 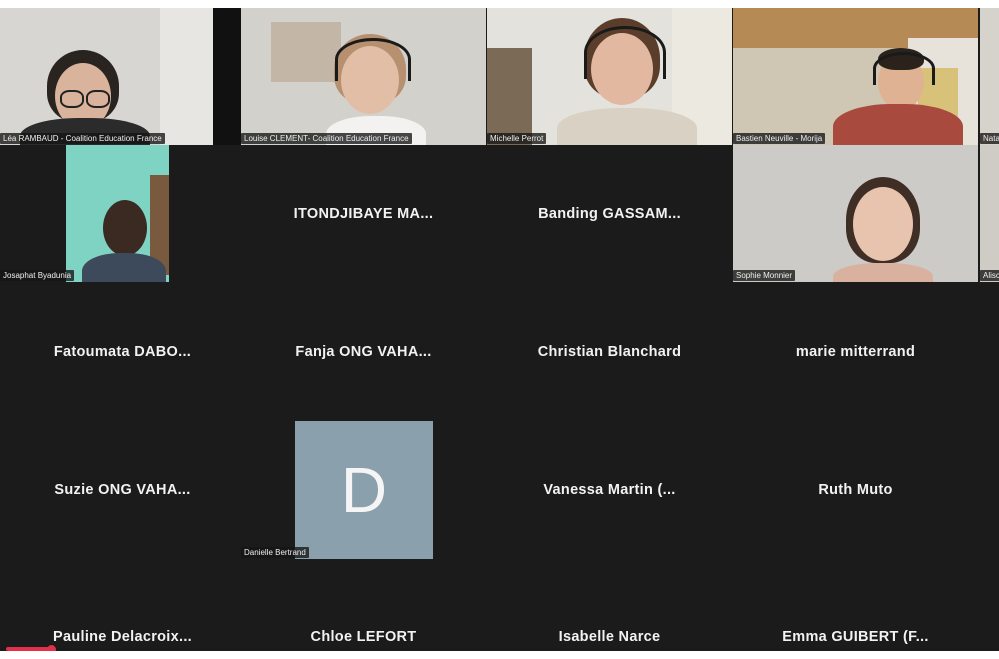 What do you see at coordinates (517, 138) in the screenshot?
I see `participant-name-tag: Michelle Perrot` at bounding box center [517, 138].